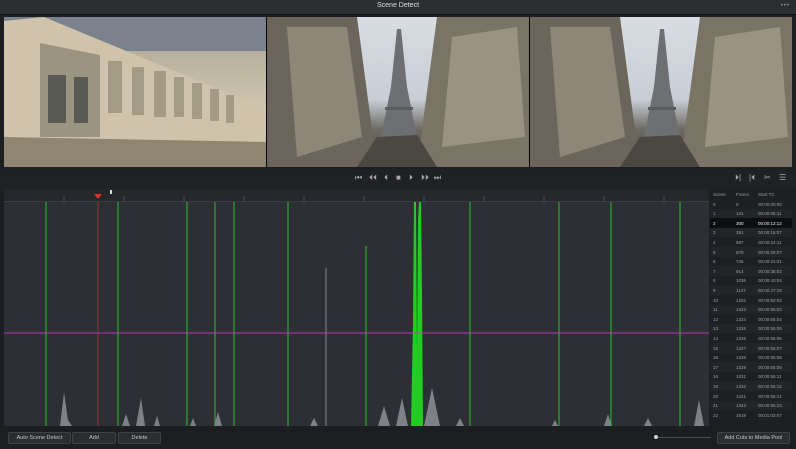 The image size is (796, 449). I want to click on start-timecode: 00:00:47:19, so click(770, 290).